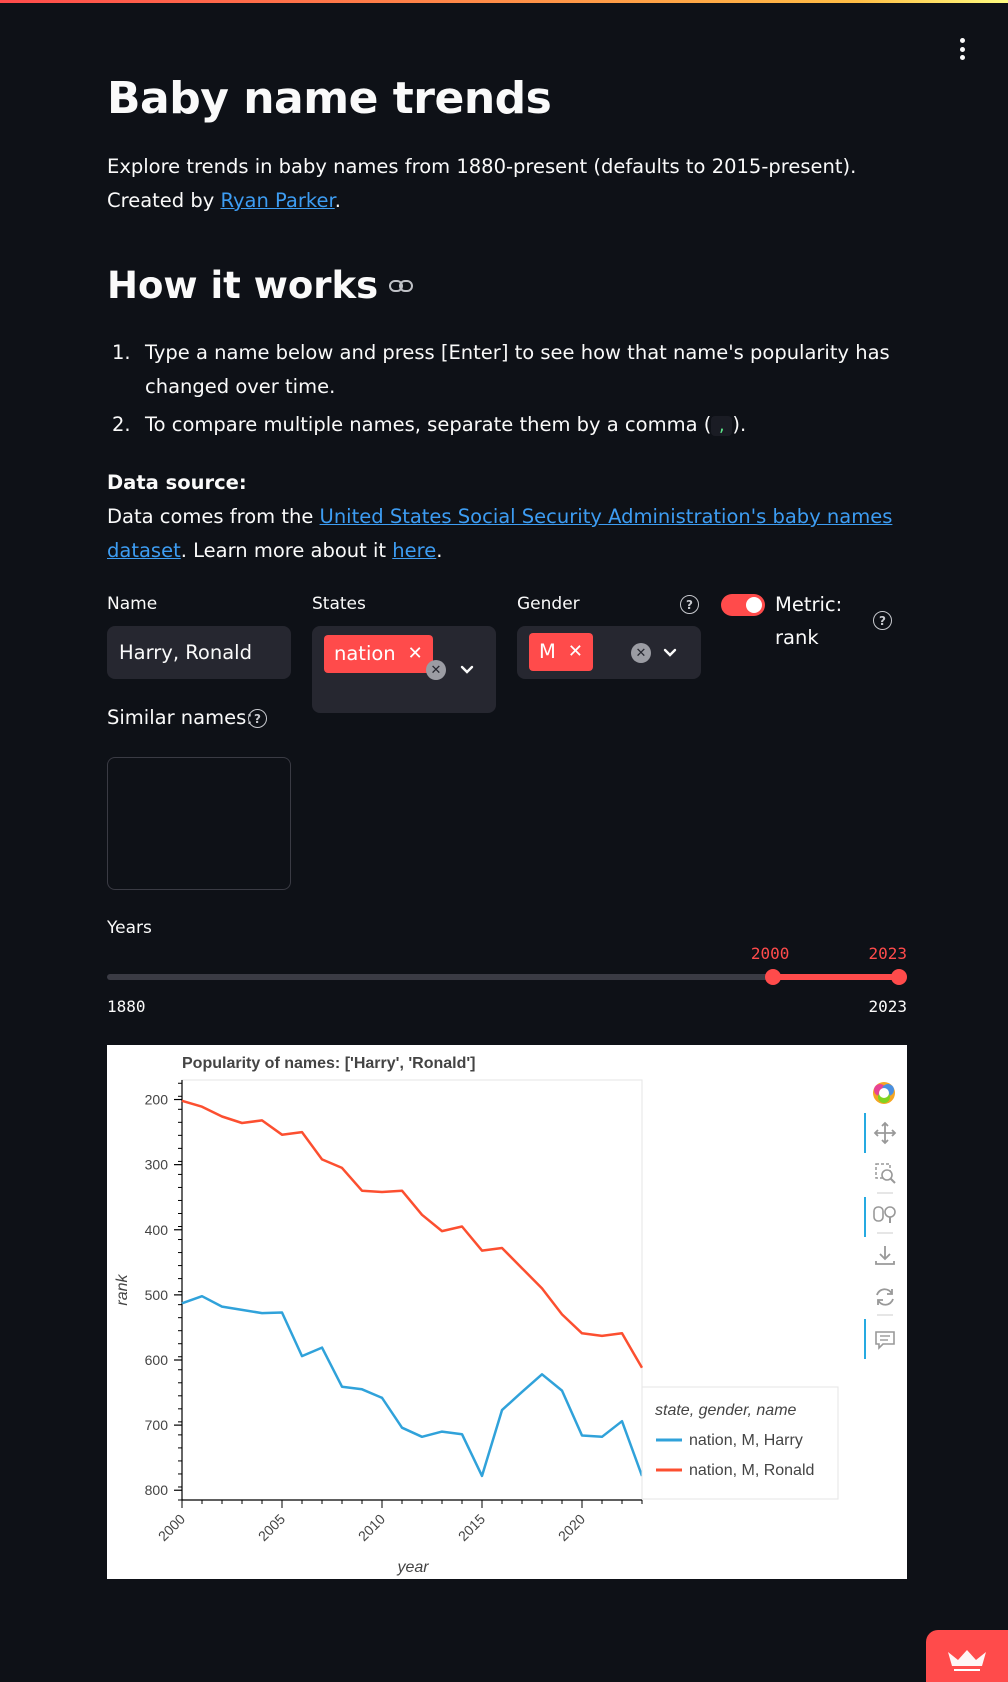  I want to click on y-tick-label: 200, so click(157, 1100).